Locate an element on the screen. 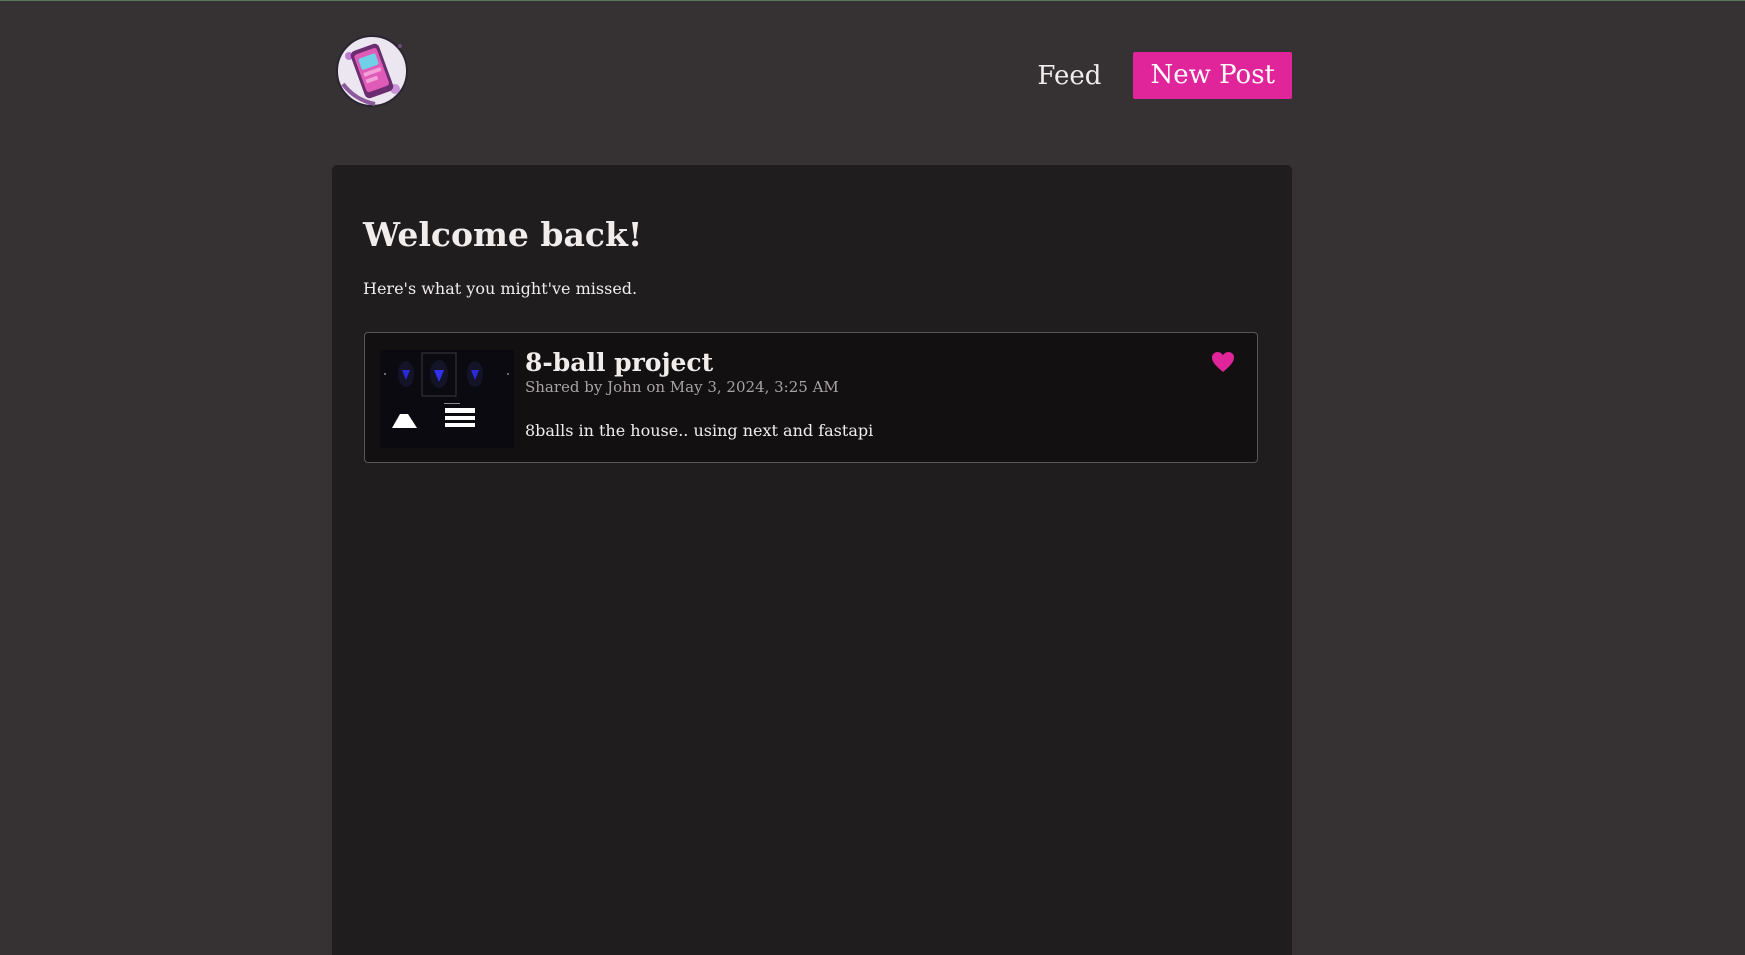 This screenshot has height=955, width=1745. phone-logo-icon is located at coordinates (372, 71).